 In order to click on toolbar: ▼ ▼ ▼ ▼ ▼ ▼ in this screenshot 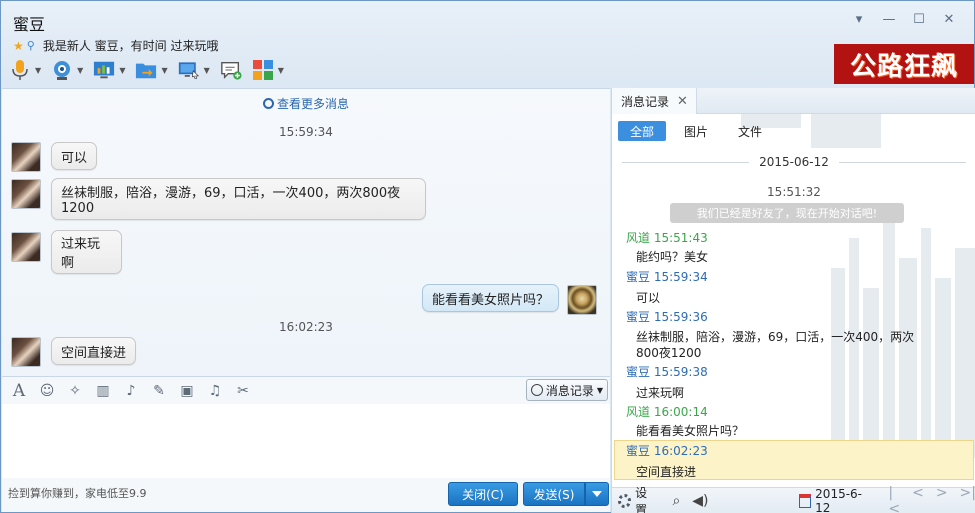, I will do `click(146, 70)`.